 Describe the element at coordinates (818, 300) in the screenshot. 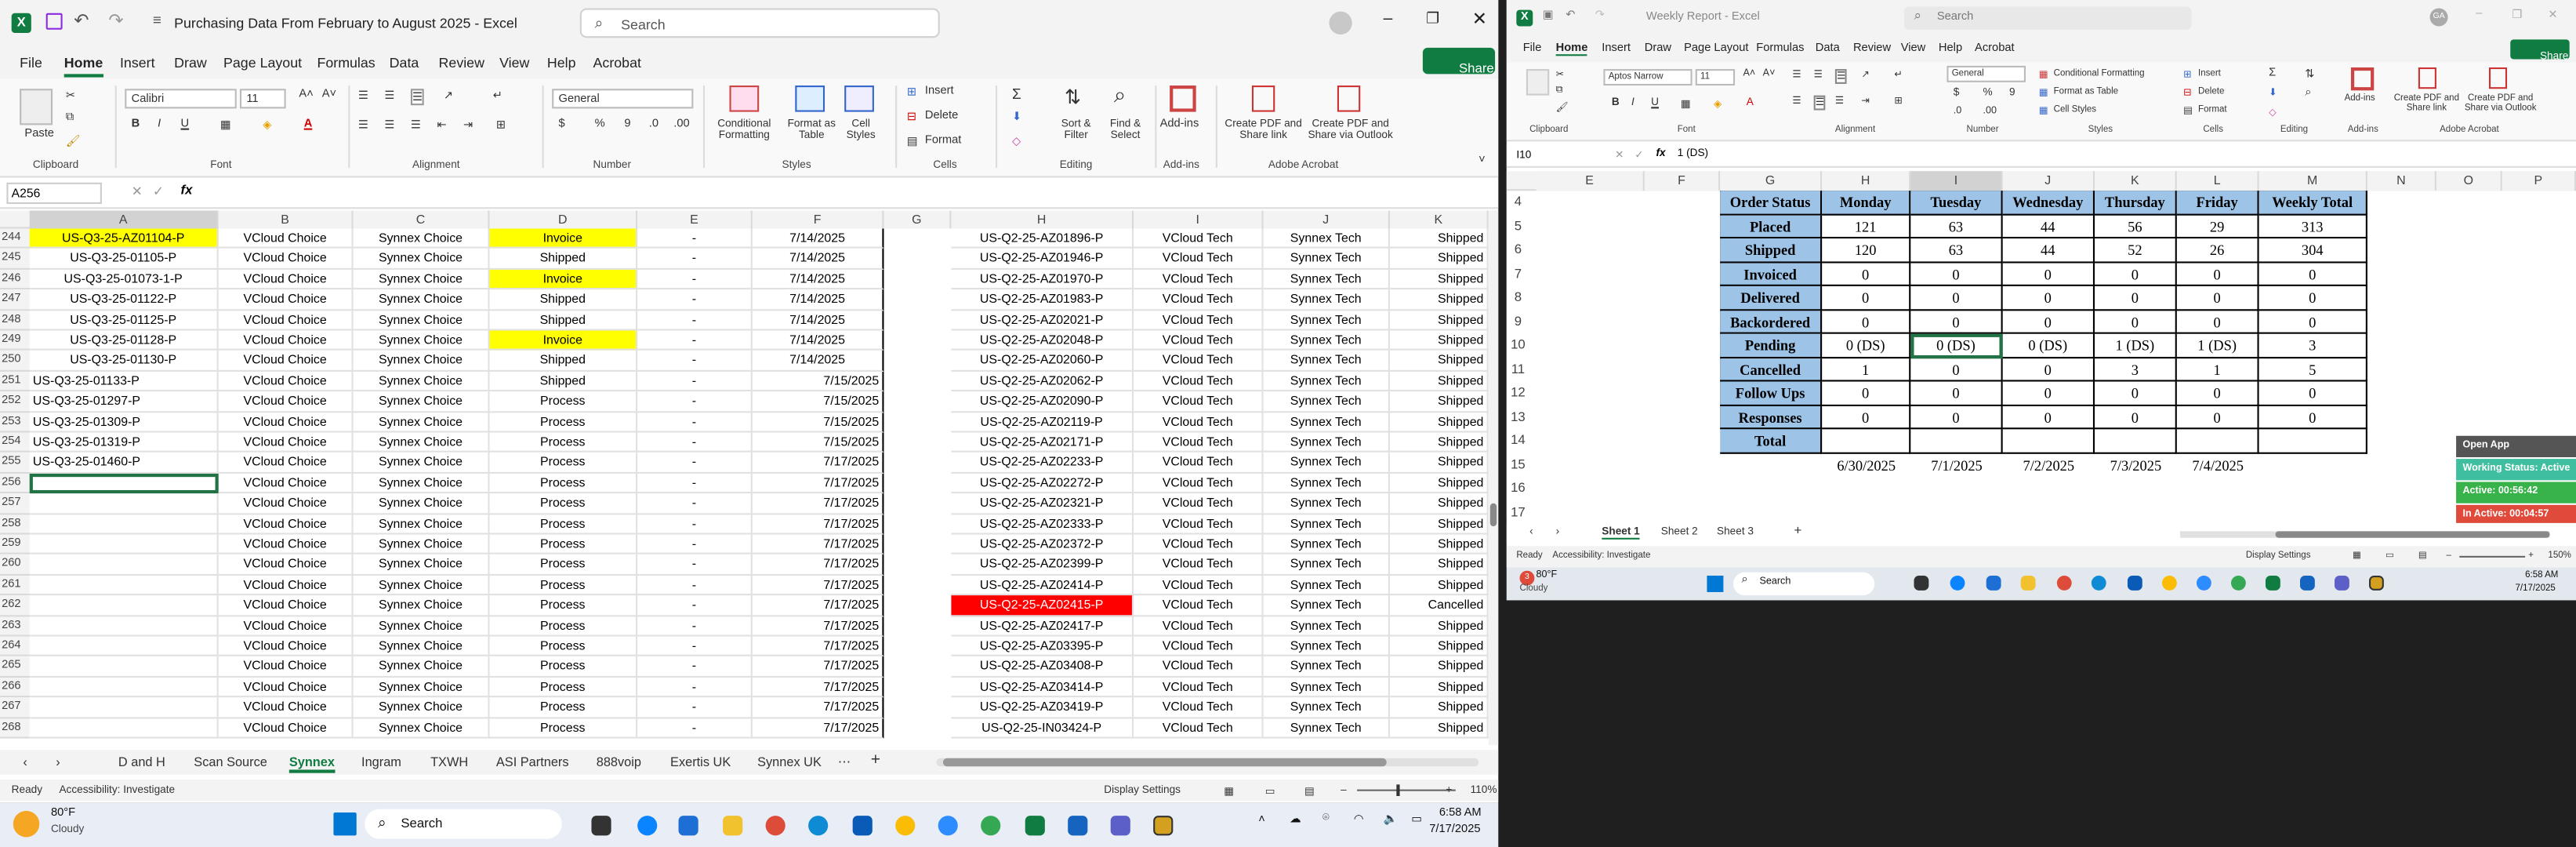

I see `cell-f: 7/14/2025` at that location.